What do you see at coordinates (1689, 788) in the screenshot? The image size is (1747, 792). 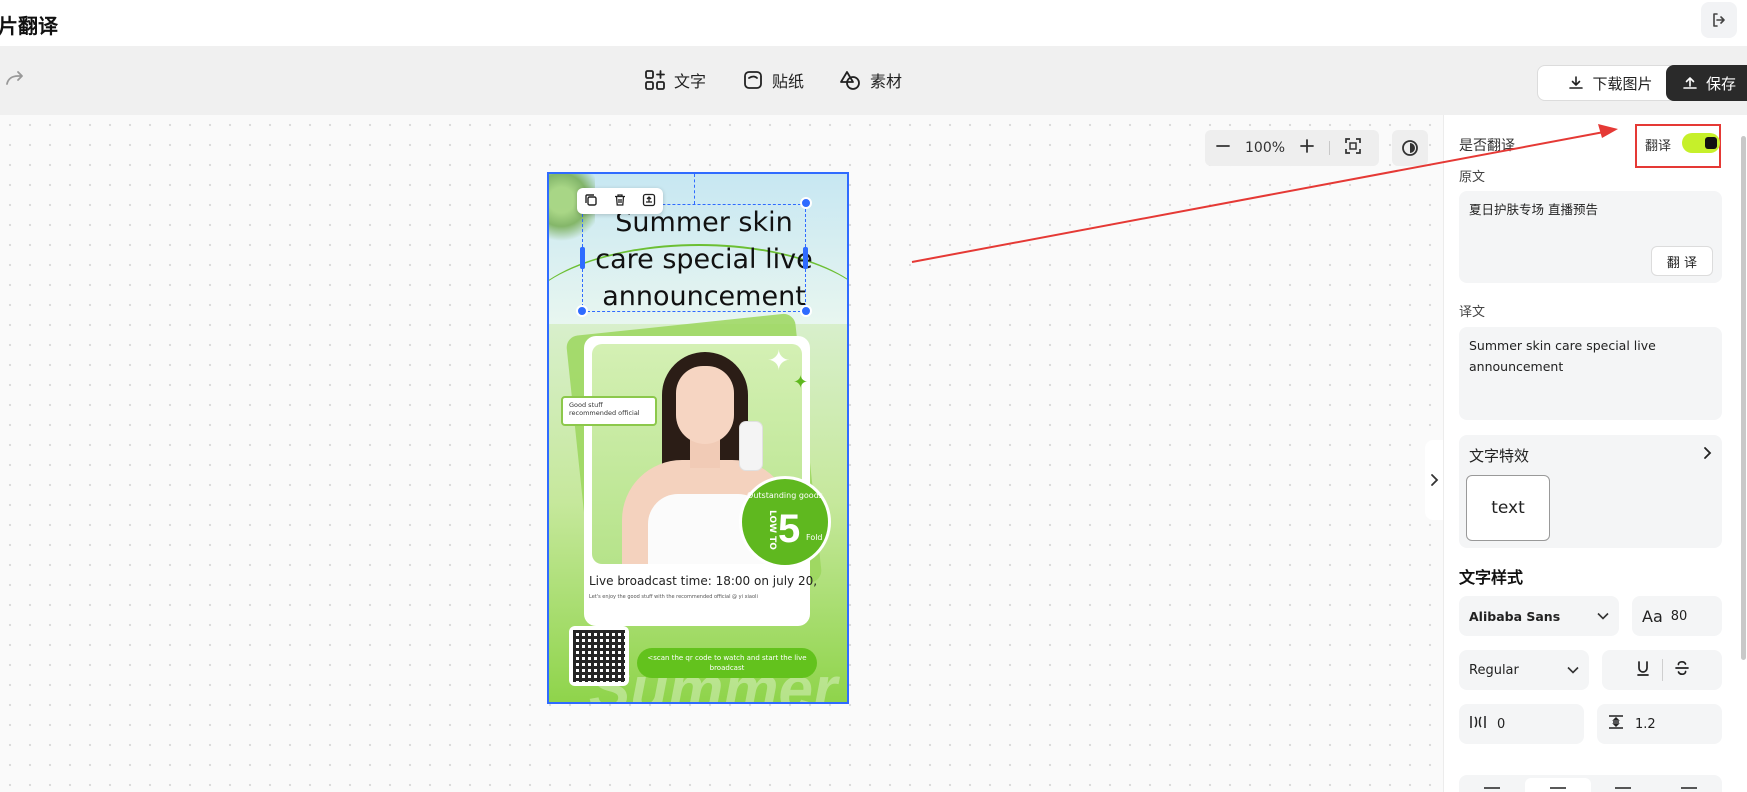 I see `align-justify-icon` at bounding box center [1689, 788].